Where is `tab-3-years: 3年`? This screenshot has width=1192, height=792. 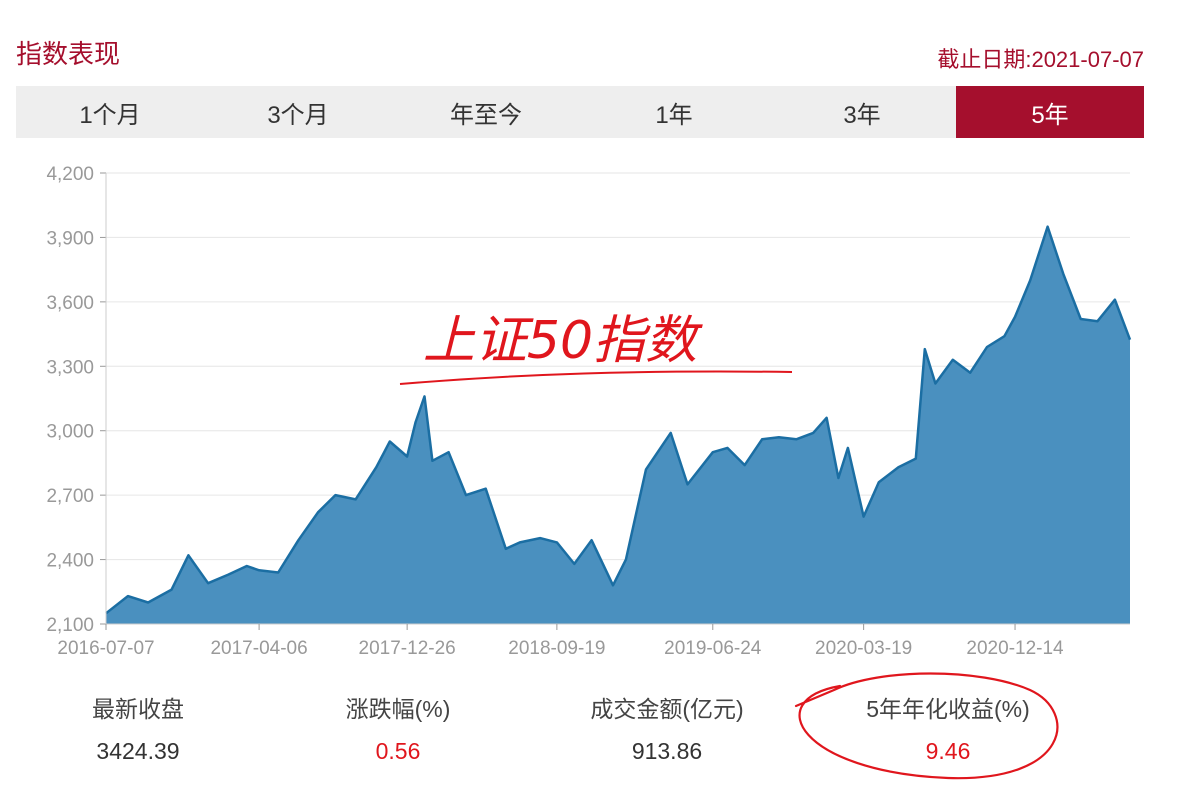 tab-3-years: 3年 is located at coordinates (862, 112).